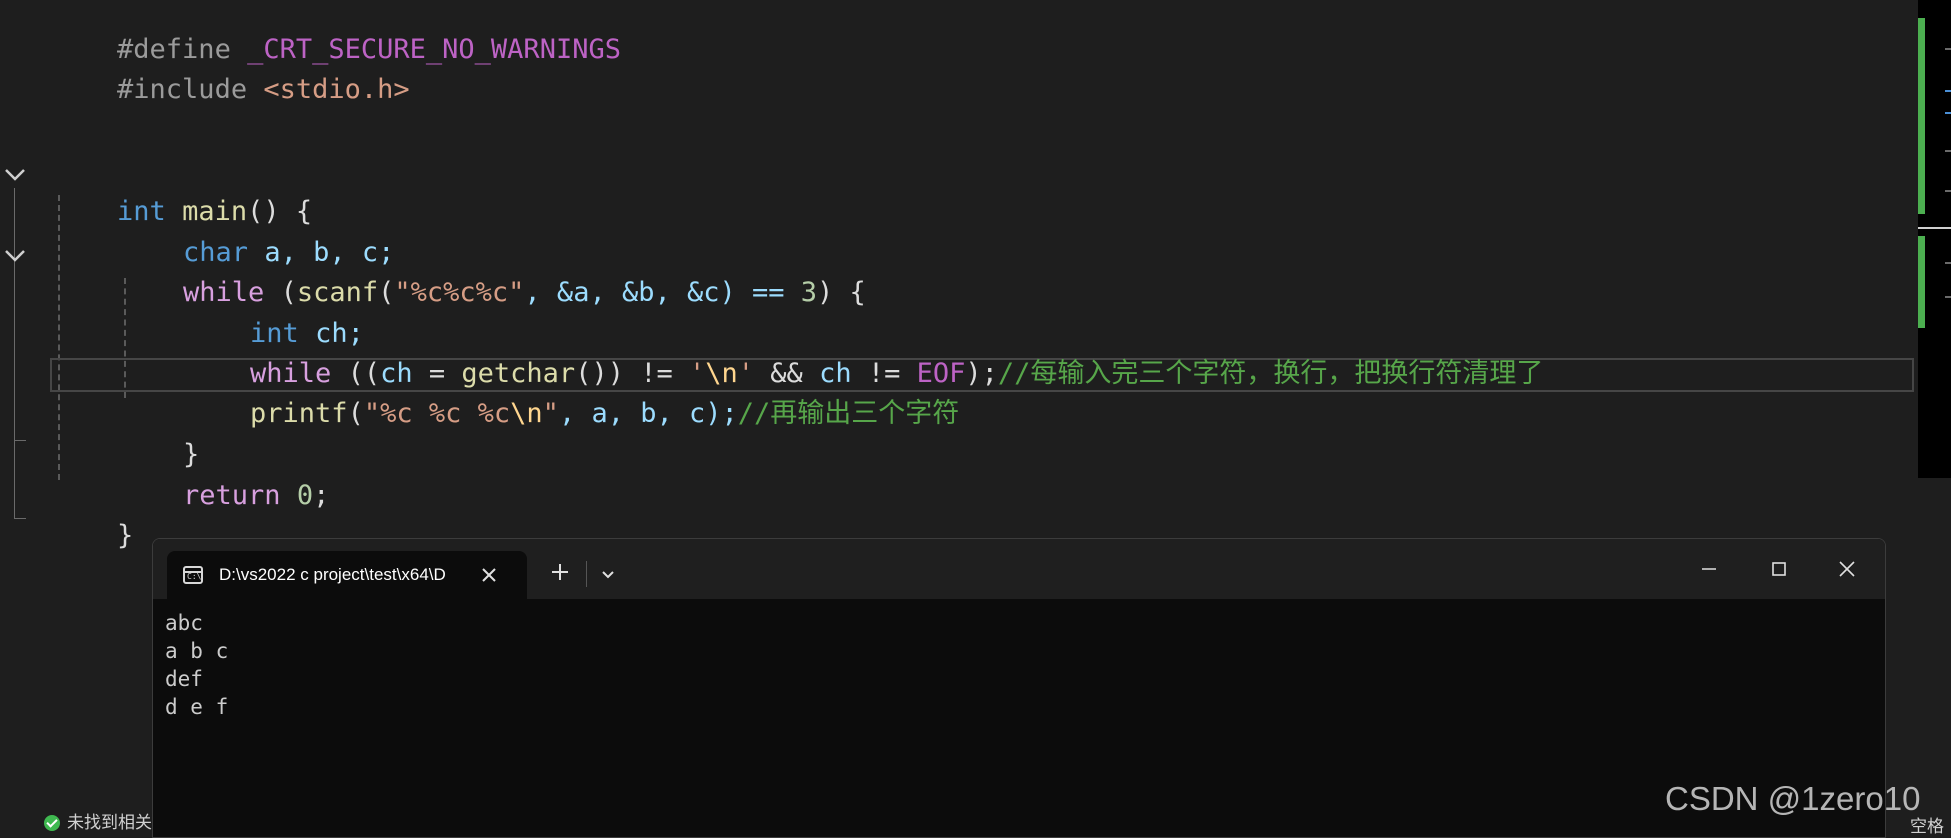 Image resolution: width=1951 pixels, height=838 pixels. What do you see at coordinates (299, 413) in the screenshot?
I see `function-name: printf` at bounding box center [299, 413].